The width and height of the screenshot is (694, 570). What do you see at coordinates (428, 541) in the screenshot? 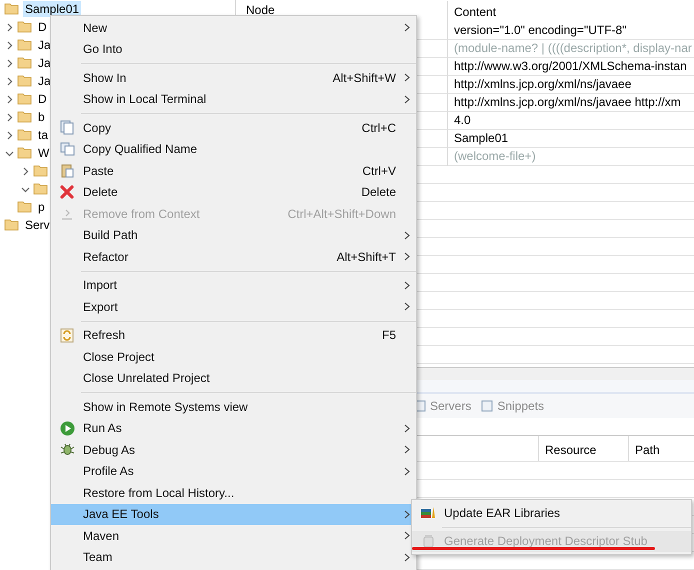
I see `jar-icon` at bounding box center [428, 541].